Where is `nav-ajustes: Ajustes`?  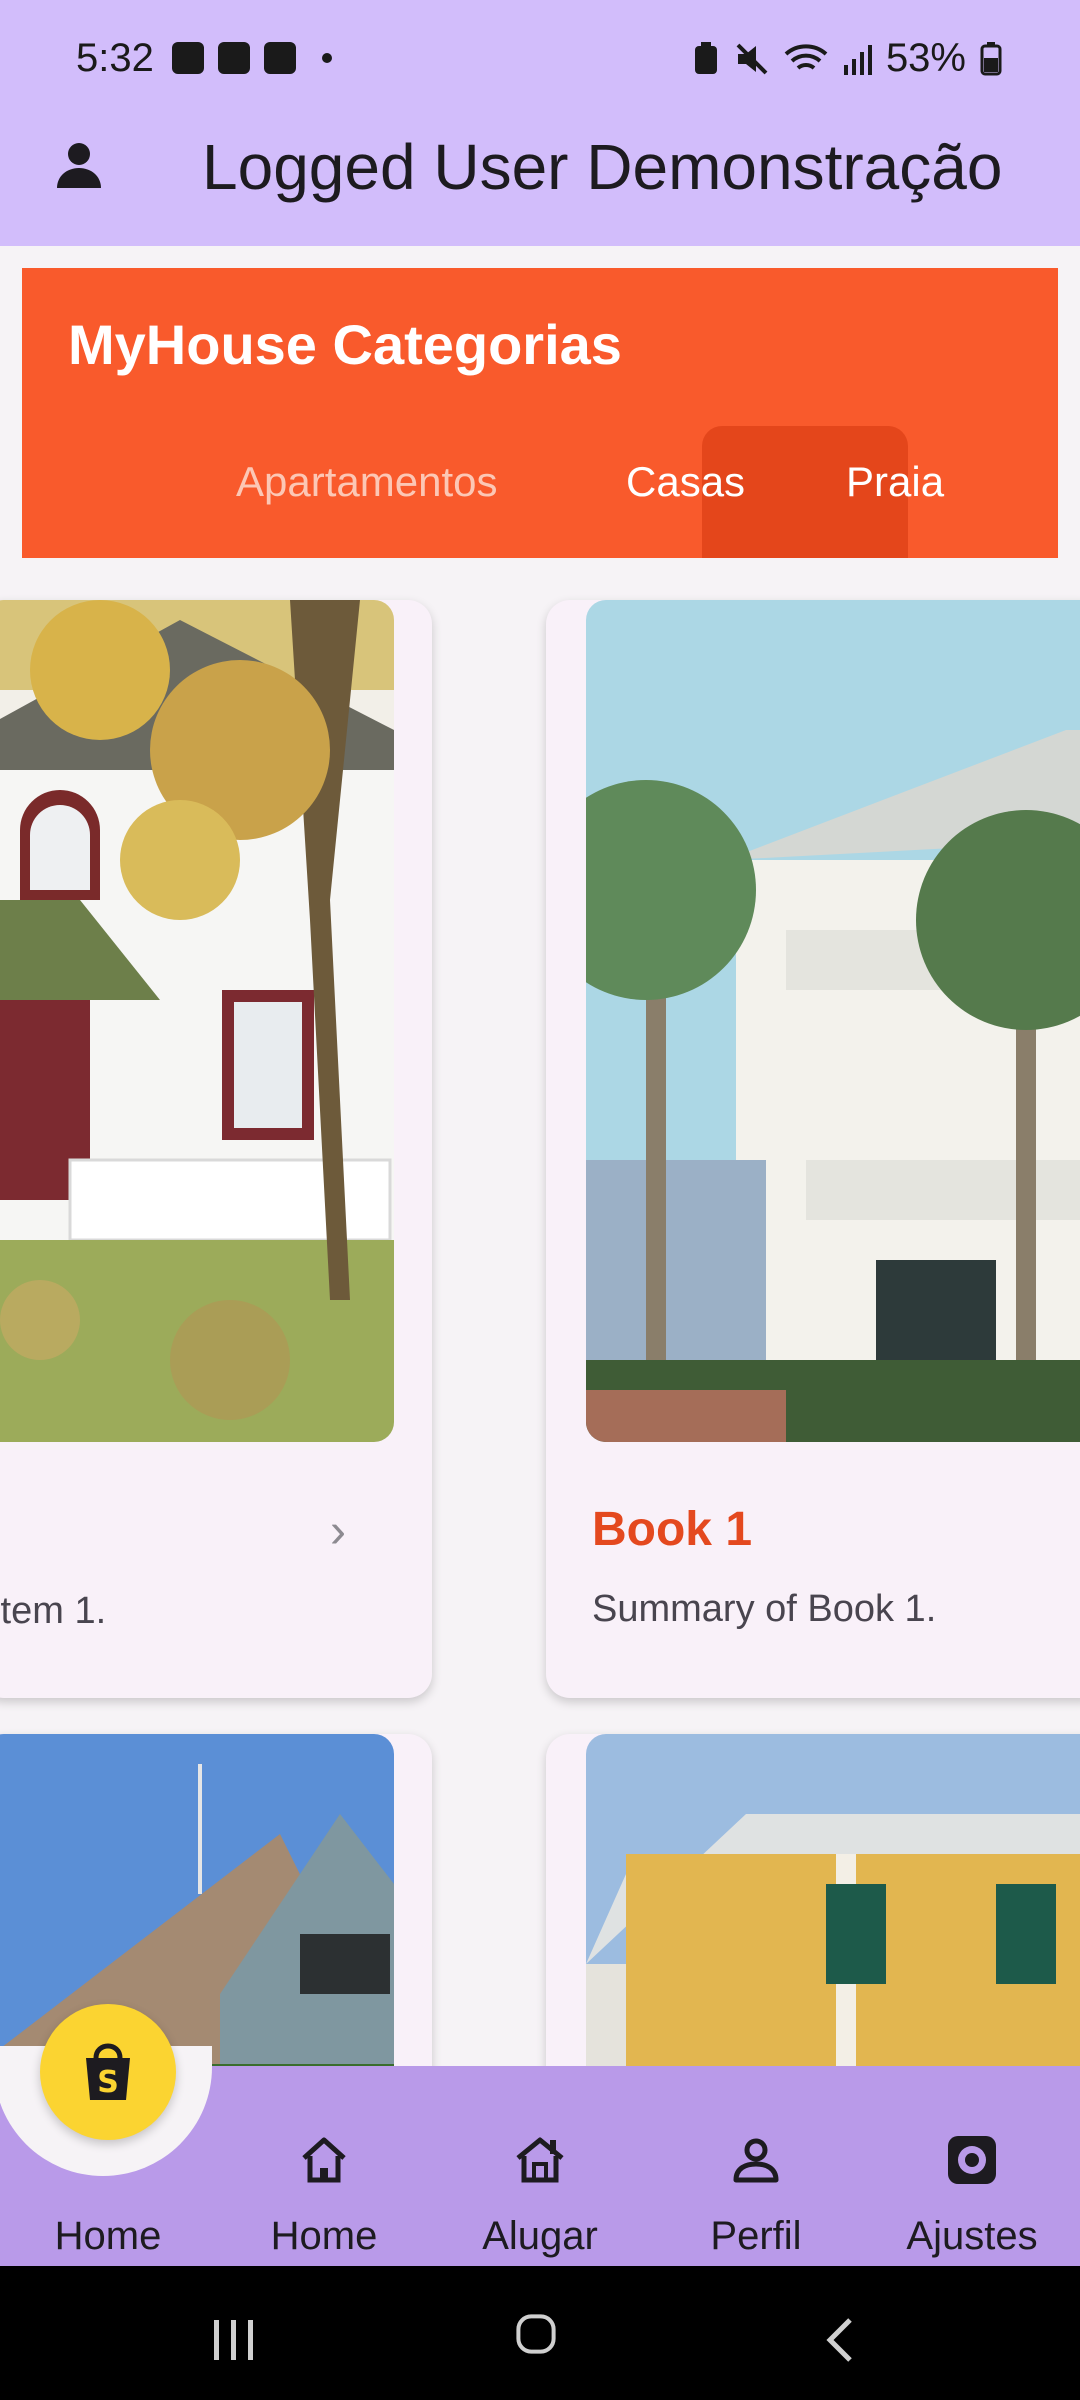
nav-ajustes: Ajustes is located at coordinates (972, 2195).